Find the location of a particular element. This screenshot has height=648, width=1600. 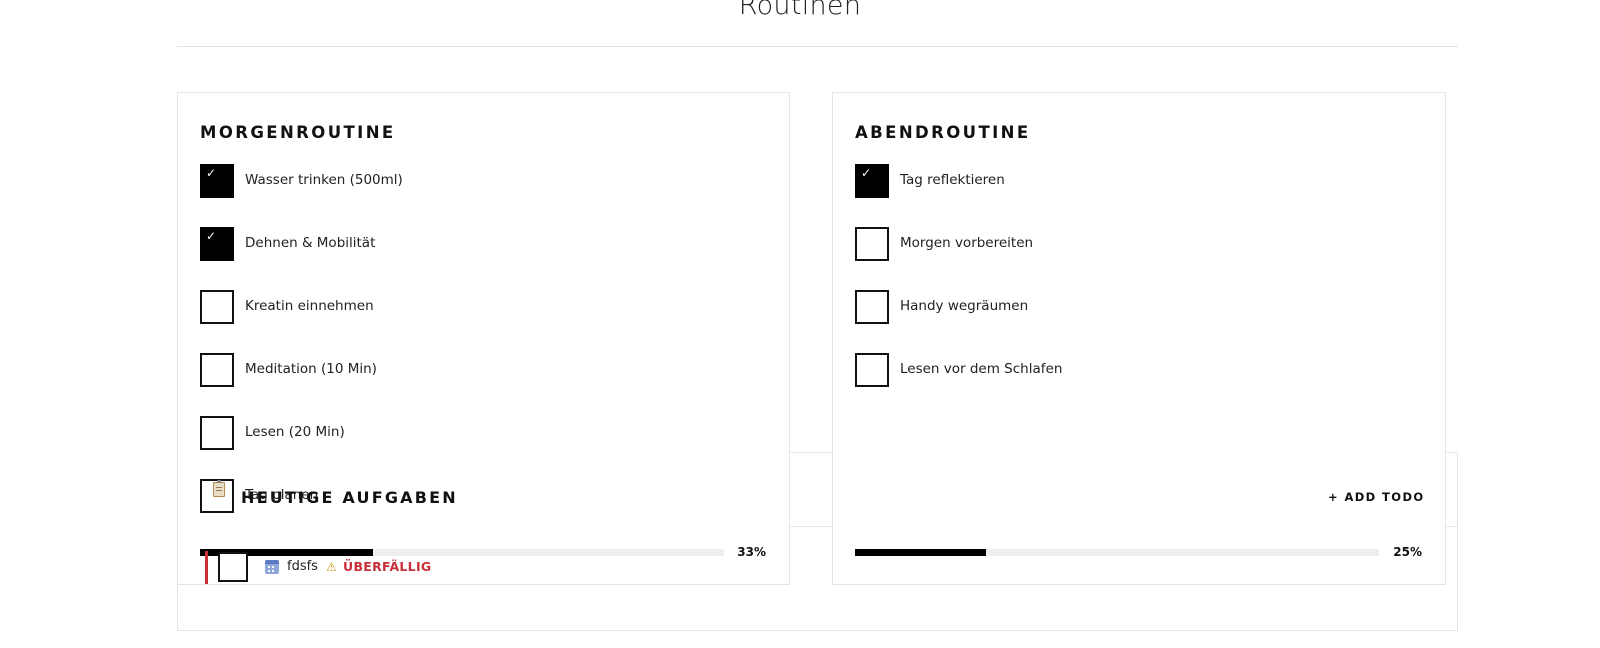

evening-routine-title: ABENDROUTINE is located at coordinates (943, 132).